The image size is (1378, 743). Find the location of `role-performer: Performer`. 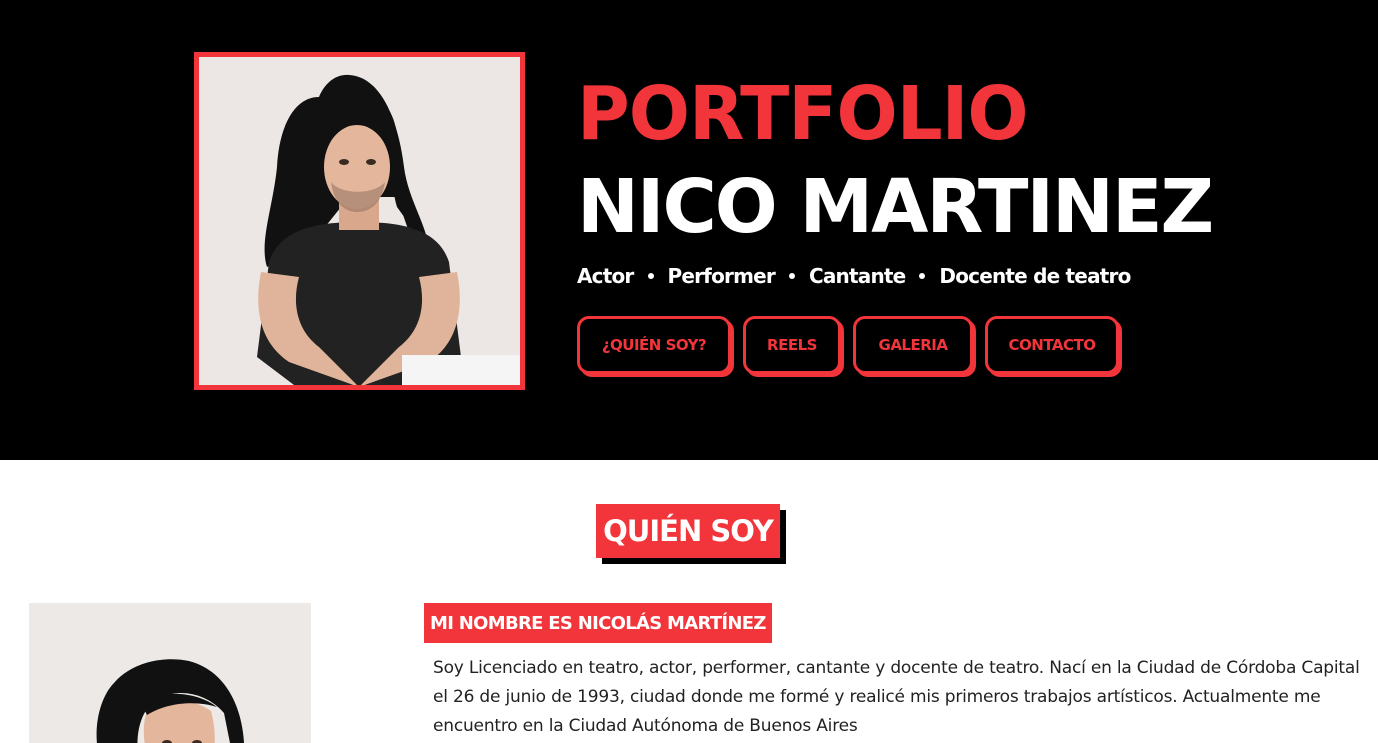

role-performer: Performer is located at coordinates (721, 276).